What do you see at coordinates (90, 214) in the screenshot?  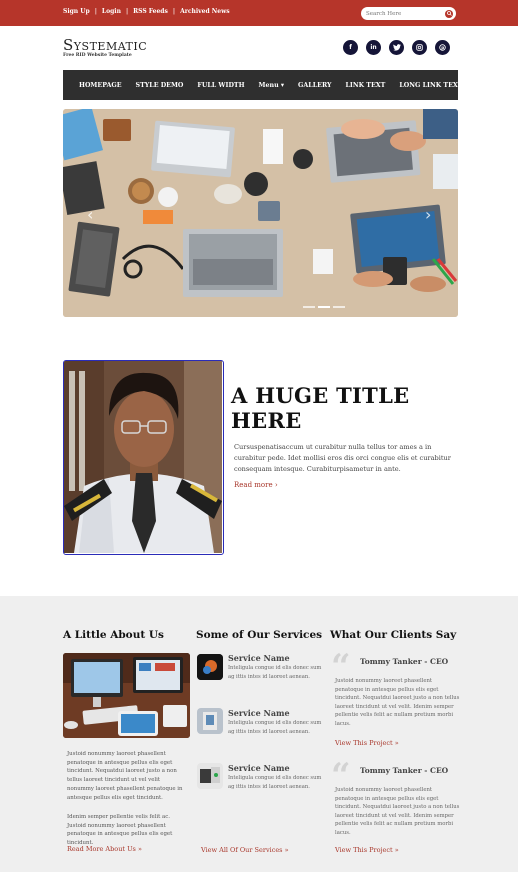 I see `slider-prev-icon: ‹` at bounding box center [90, 214].